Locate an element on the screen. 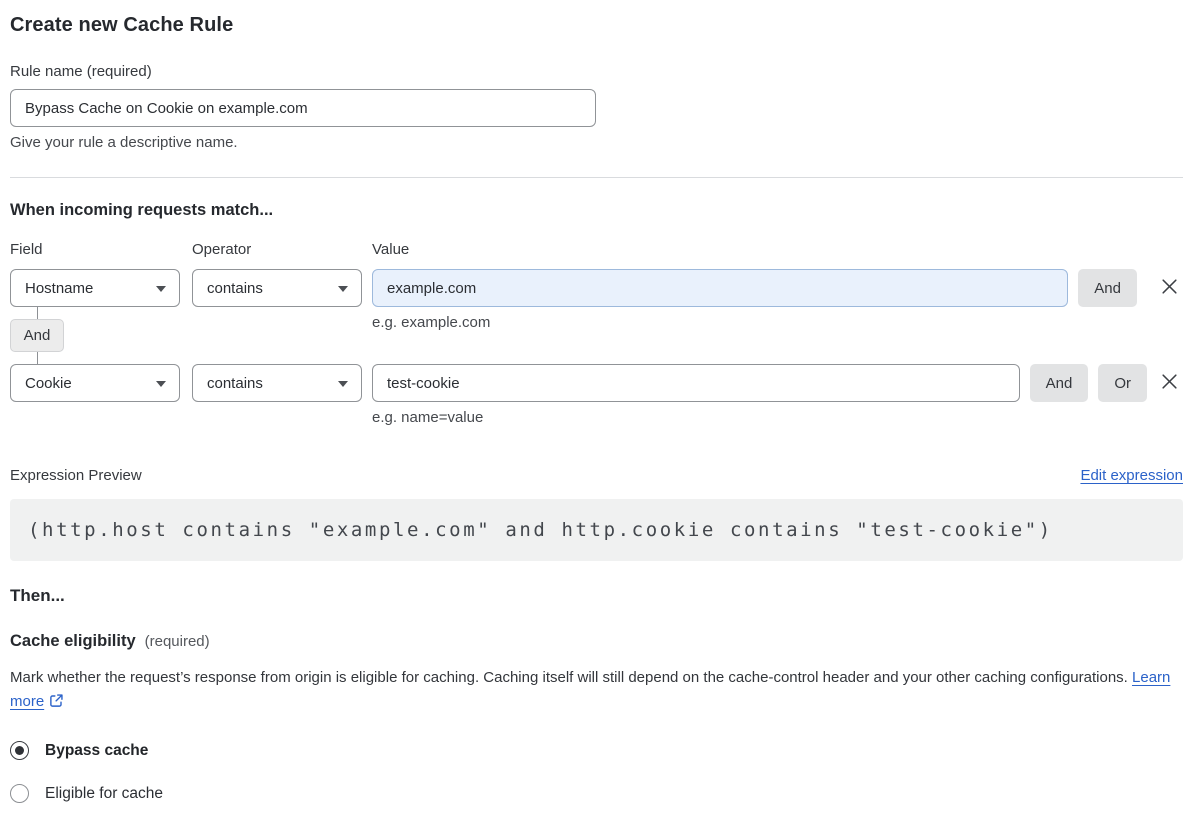  radio-label-eligible-for-cache: Eligible for cache is located at coordinates (104, 793).